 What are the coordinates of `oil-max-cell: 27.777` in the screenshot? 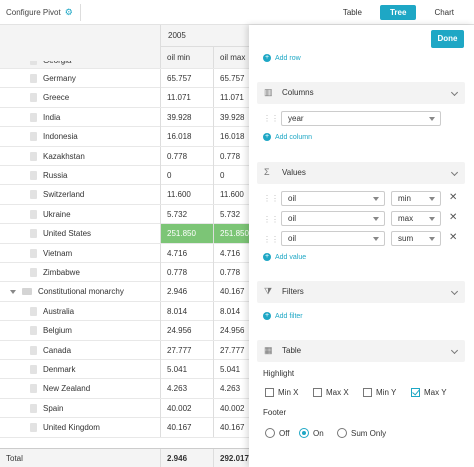 It's located at (231, 350).